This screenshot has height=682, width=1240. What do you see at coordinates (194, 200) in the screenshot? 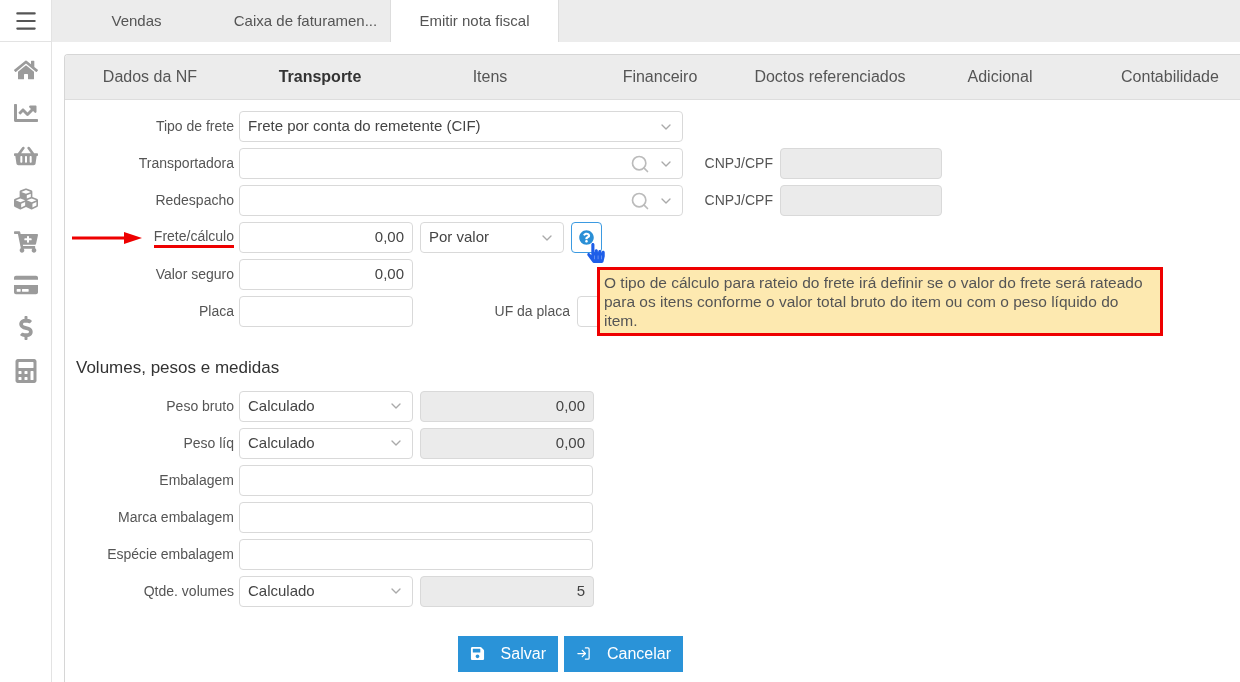
I see `field-label: Redespacho` at bounding box center [194, 200].